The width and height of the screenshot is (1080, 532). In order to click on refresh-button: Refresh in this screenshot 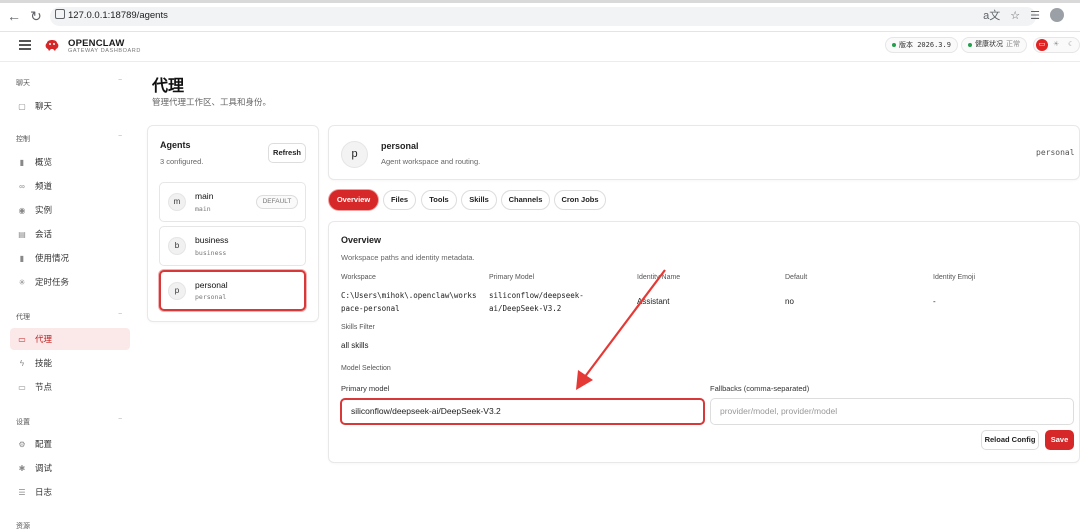, I will do `click(287, 153)`.